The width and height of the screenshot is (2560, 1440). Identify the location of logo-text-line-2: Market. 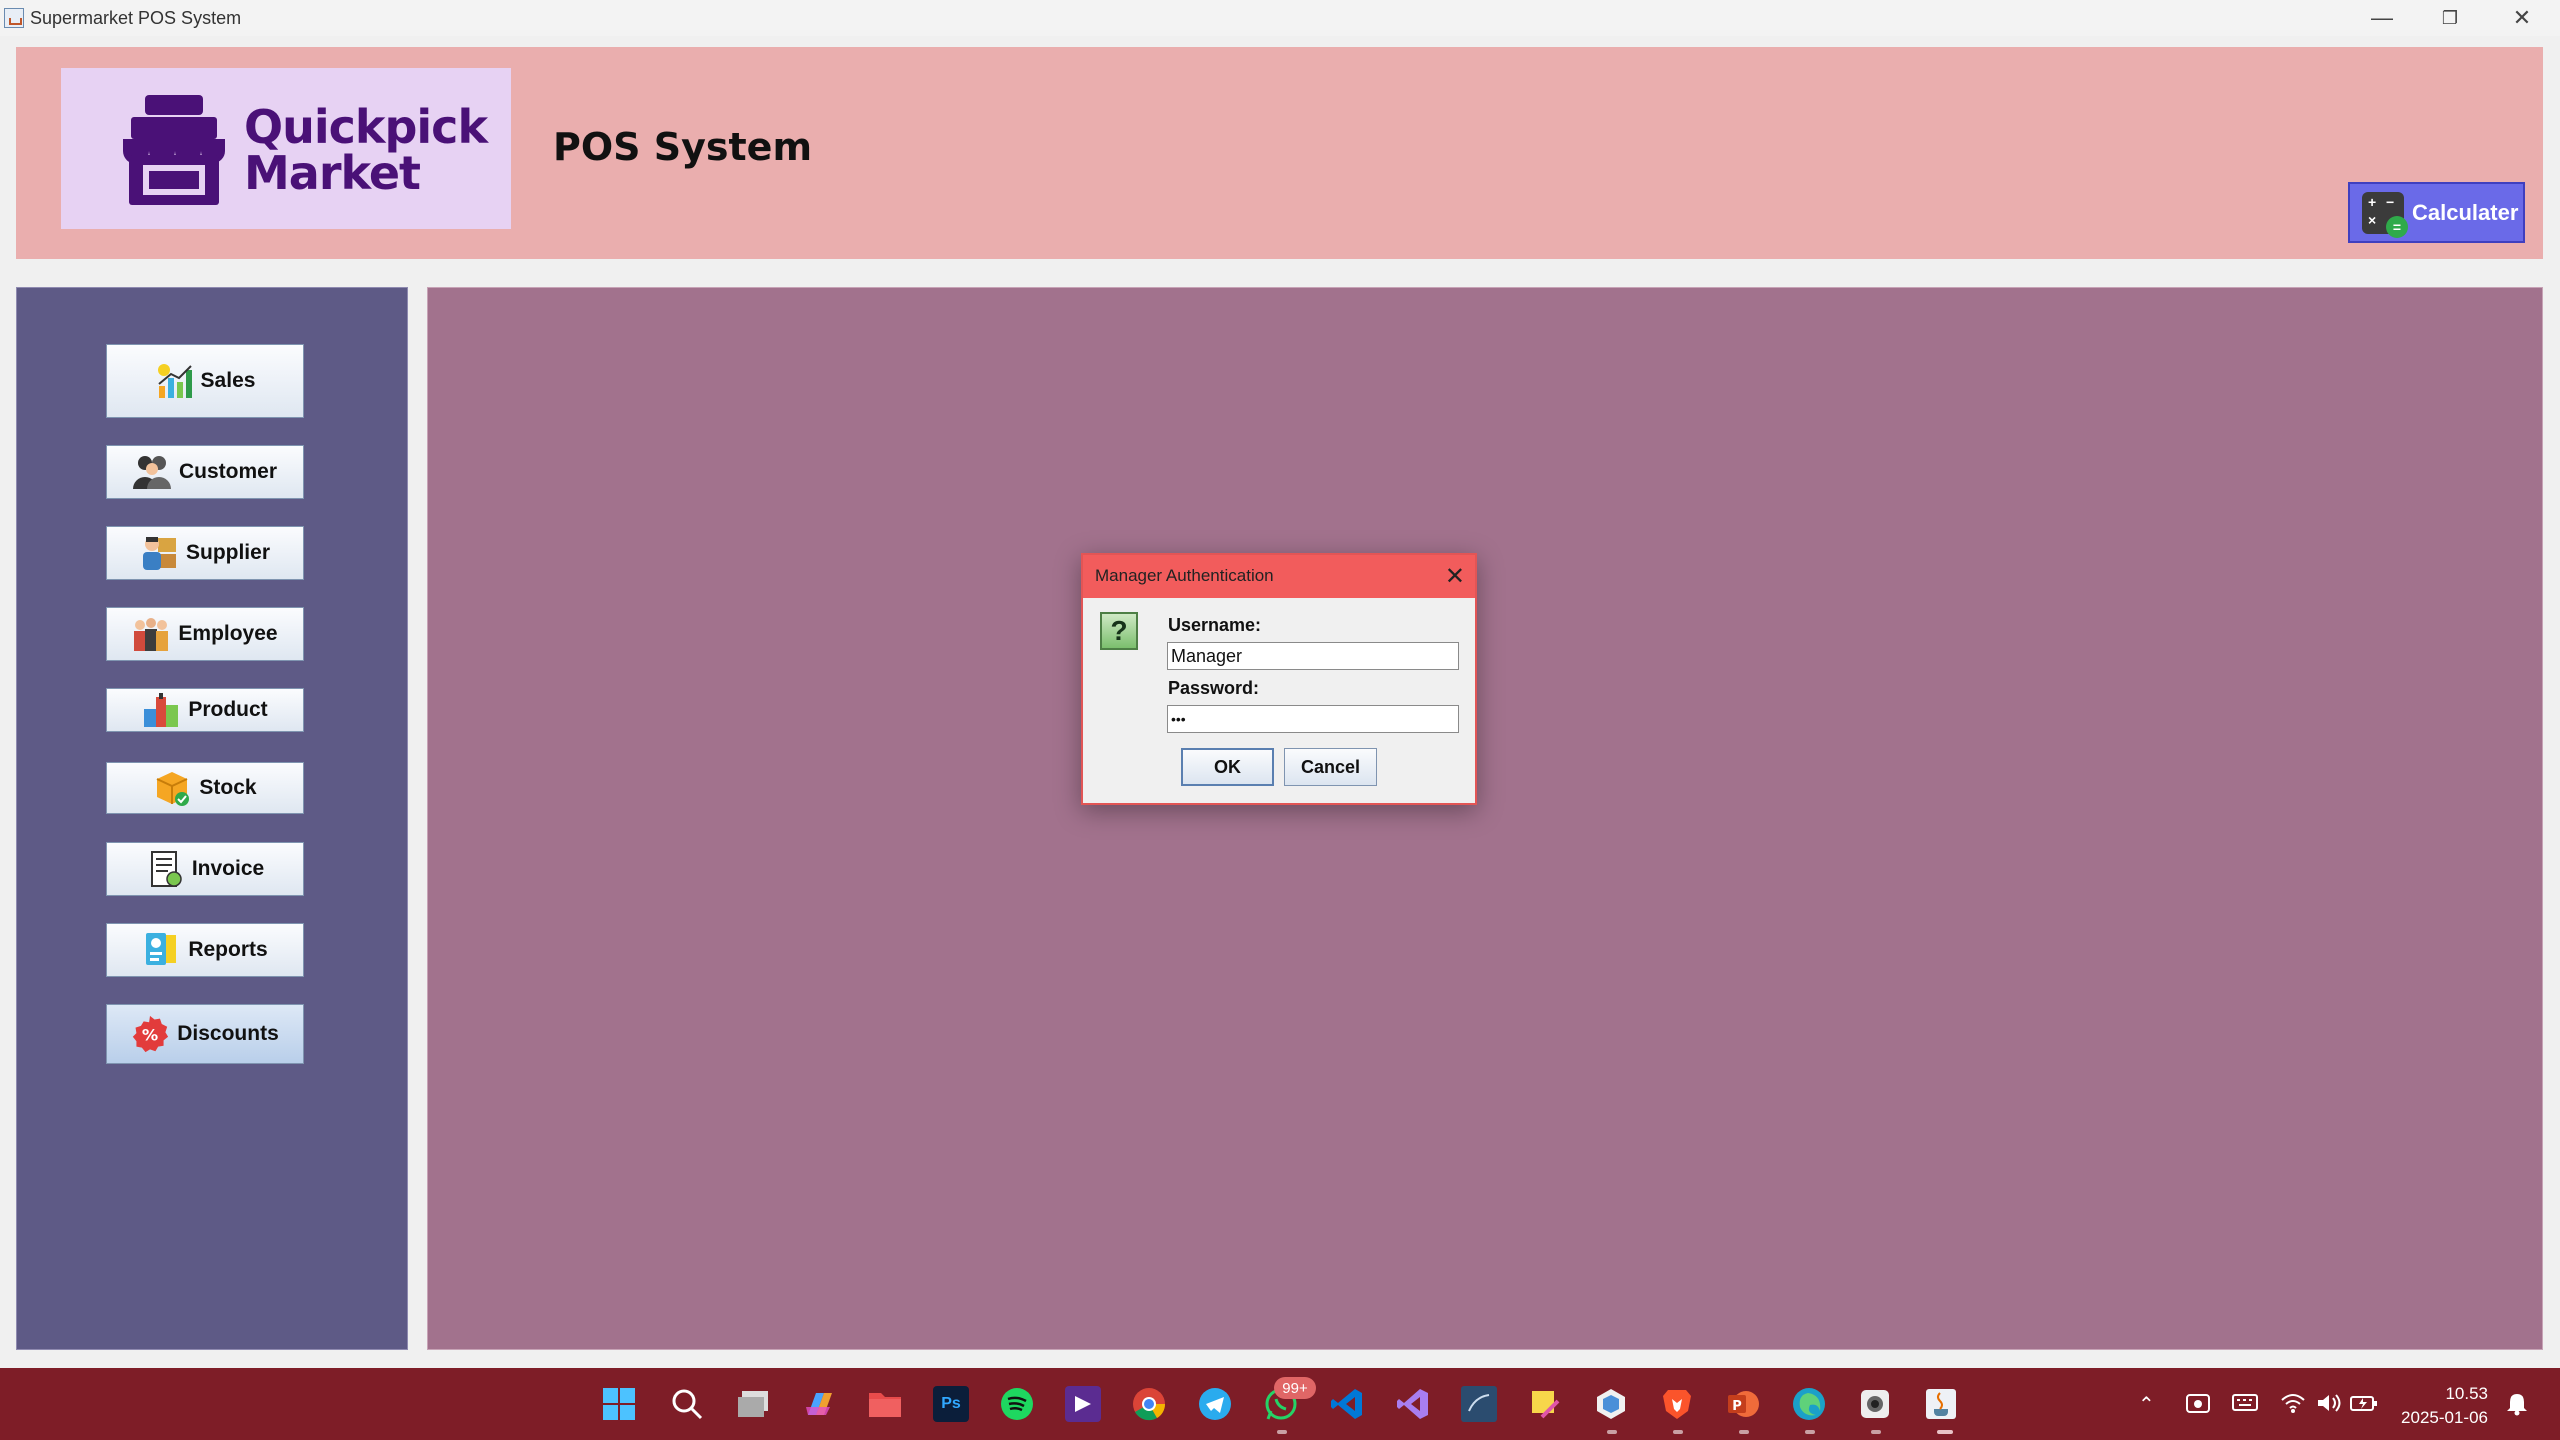
(332, 173).